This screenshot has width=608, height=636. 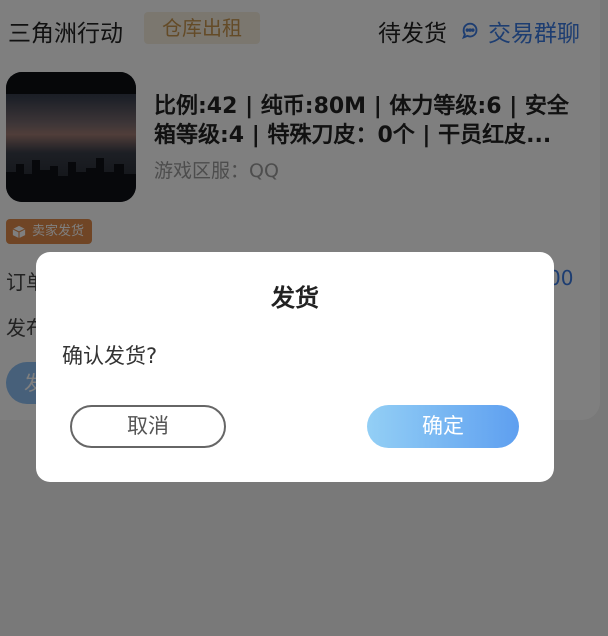 I want to click on dialog-title: 发货, so click(x=295, y=298).